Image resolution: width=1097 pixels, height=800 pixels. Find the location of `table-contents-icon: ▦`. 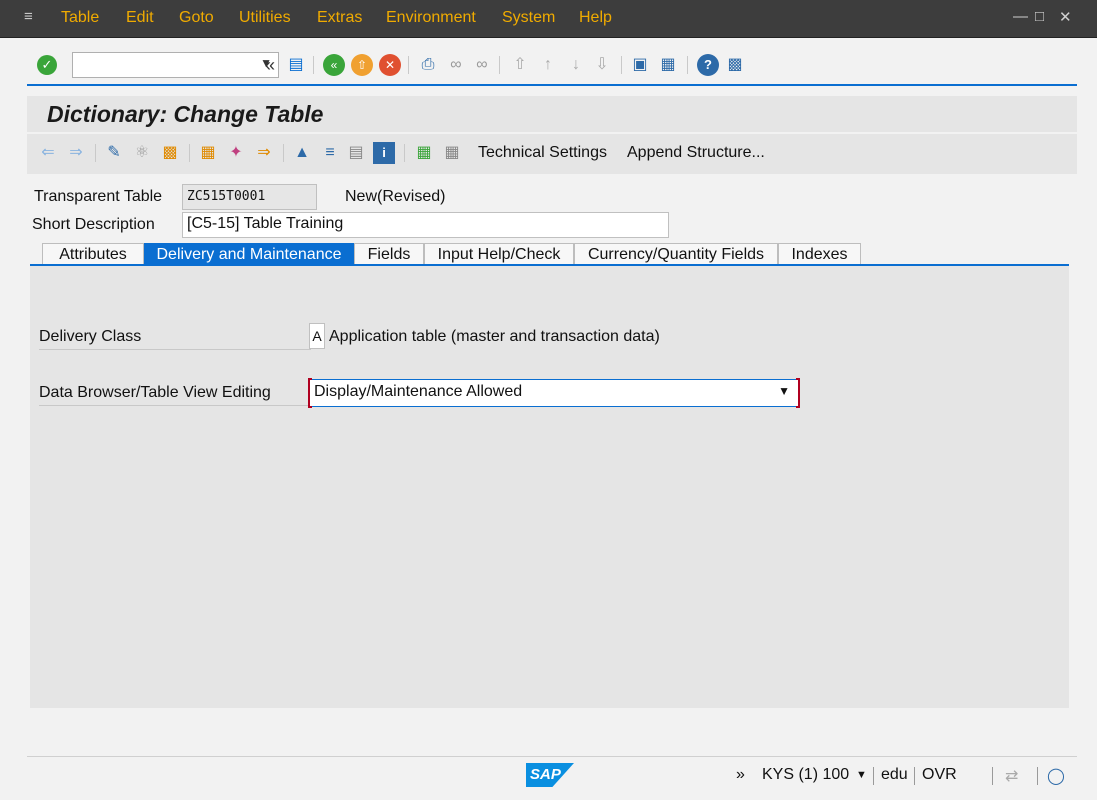

table-contents-icon: ▦ is located at coordinates (452, 153).